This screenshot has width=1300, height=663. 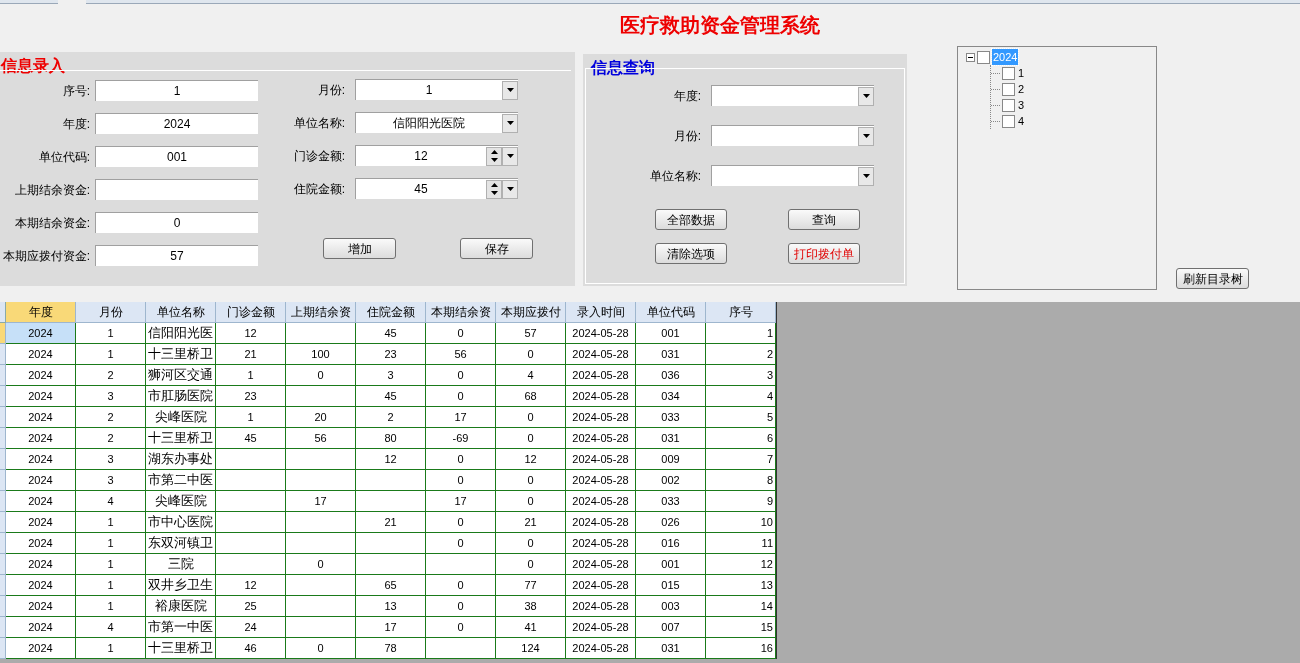 What do you see at coordinates (251, 438) in the screenshot?
I see `table-cell: 45` at bounding box center [251, 438].